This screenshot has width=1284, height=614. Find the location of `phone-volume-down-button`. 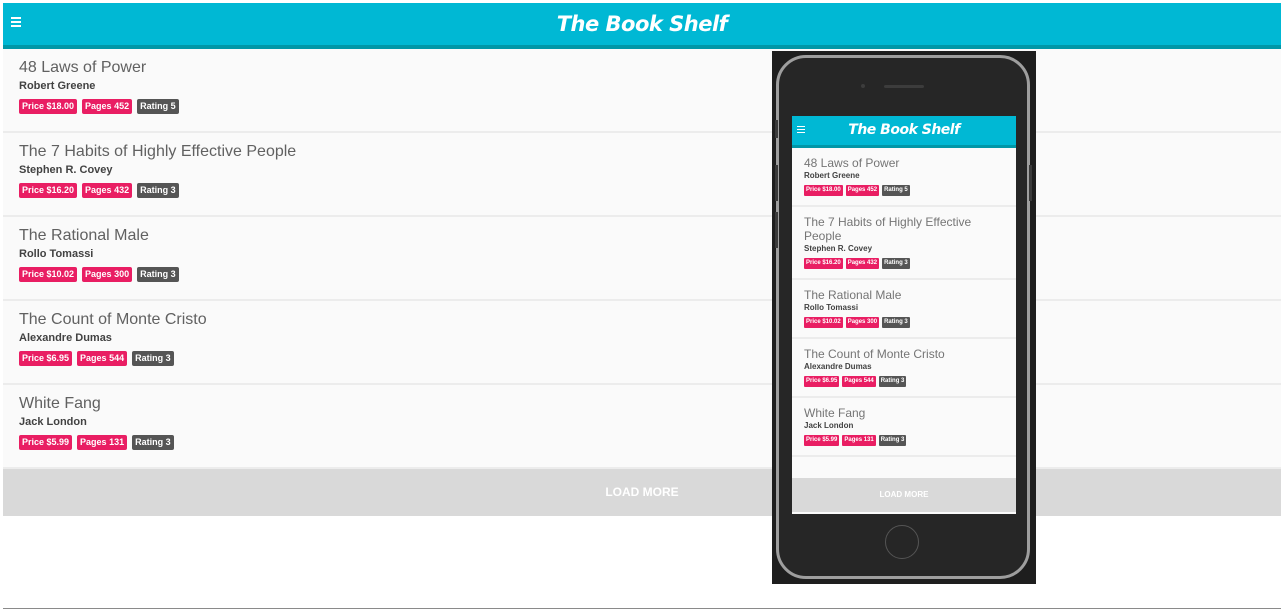

phone-volume-down-button is located at coordinates (776, 230).